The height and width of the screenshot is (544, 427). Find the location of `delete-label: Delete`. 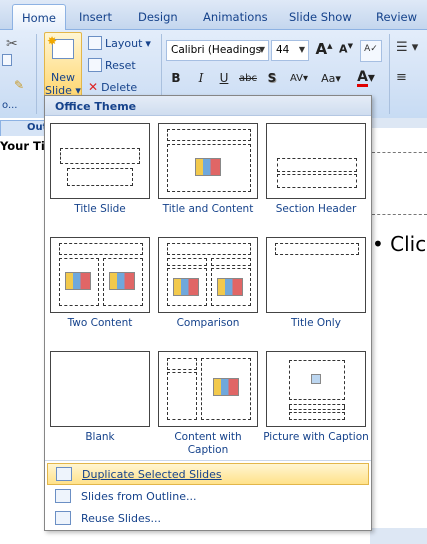

delete-label: Delete is located at coordinates (119, 87).